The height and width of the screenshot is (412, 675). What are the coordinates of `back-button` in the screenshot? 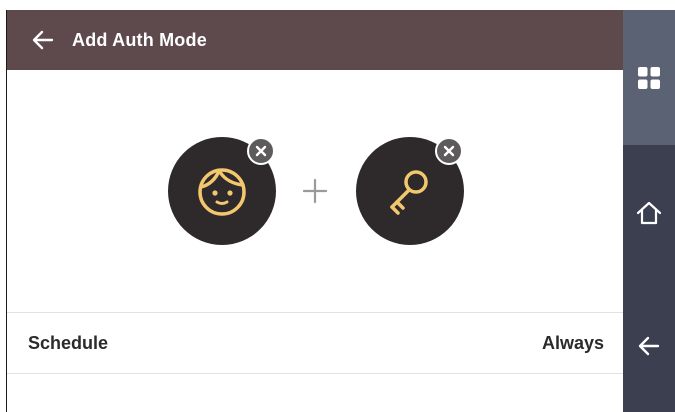 It's located at (43, 40).